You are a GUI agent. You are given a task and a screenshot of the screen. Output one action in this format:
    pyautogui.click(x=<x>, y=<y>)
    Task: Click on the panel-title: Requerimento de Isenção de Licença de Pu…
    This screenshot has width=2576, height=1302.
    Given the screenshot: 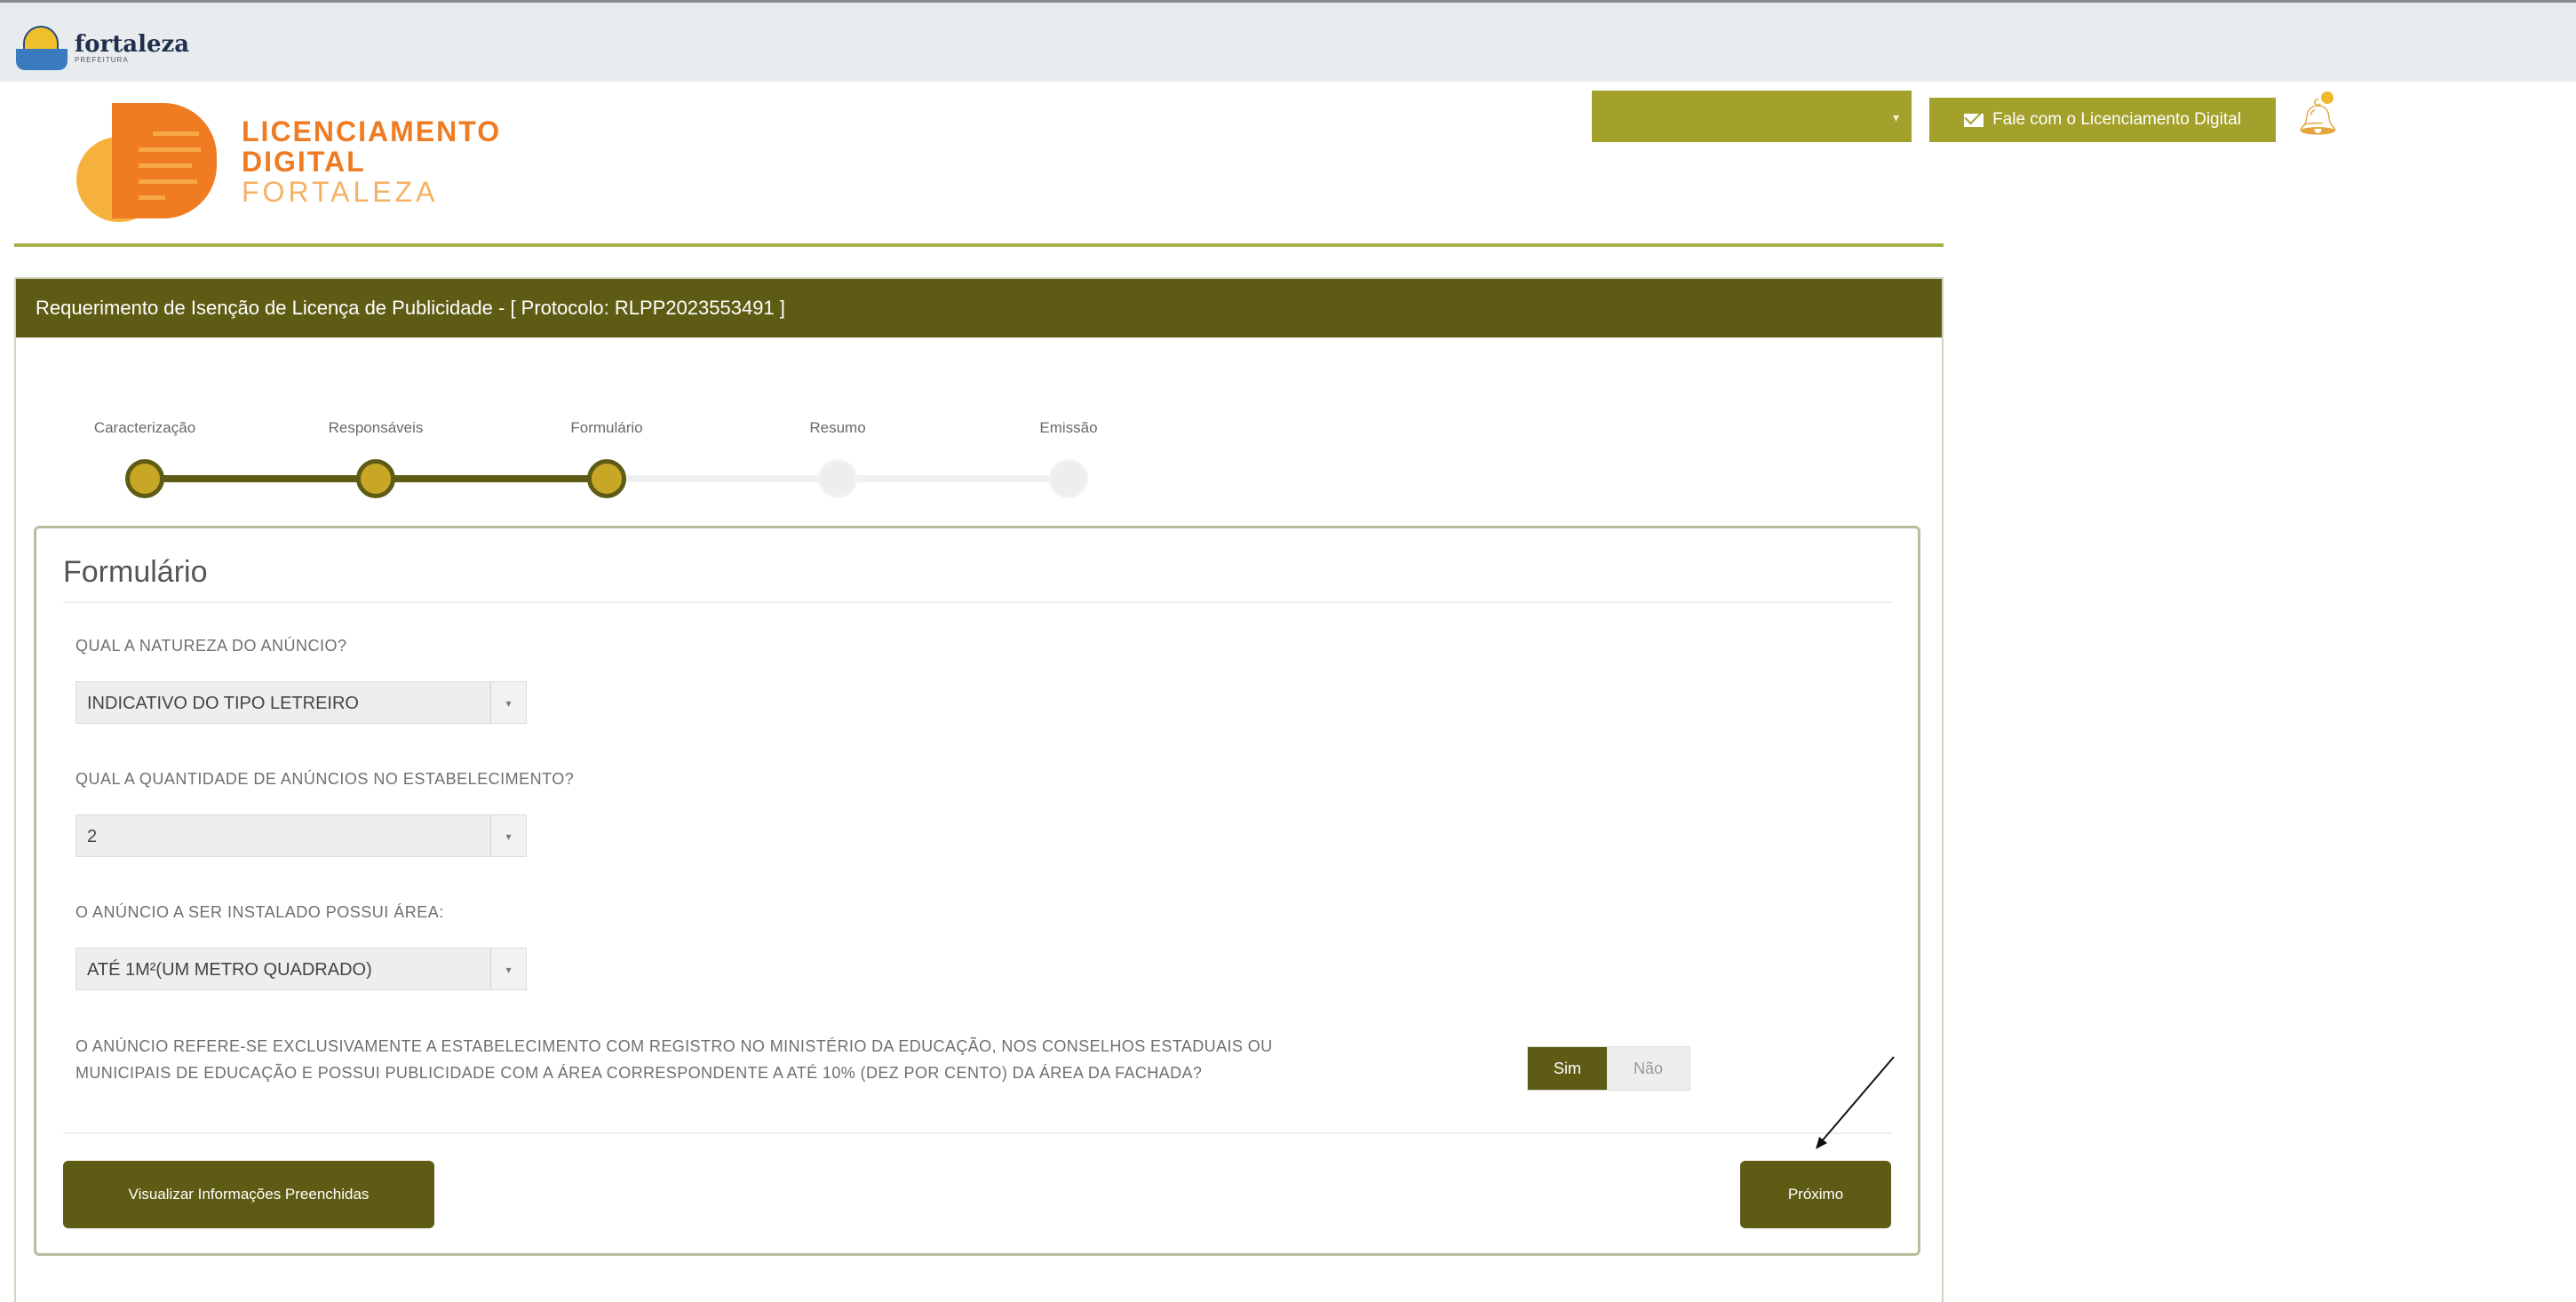 What is the action you would take?
    pyautogui.click(x=979, y=308)
    